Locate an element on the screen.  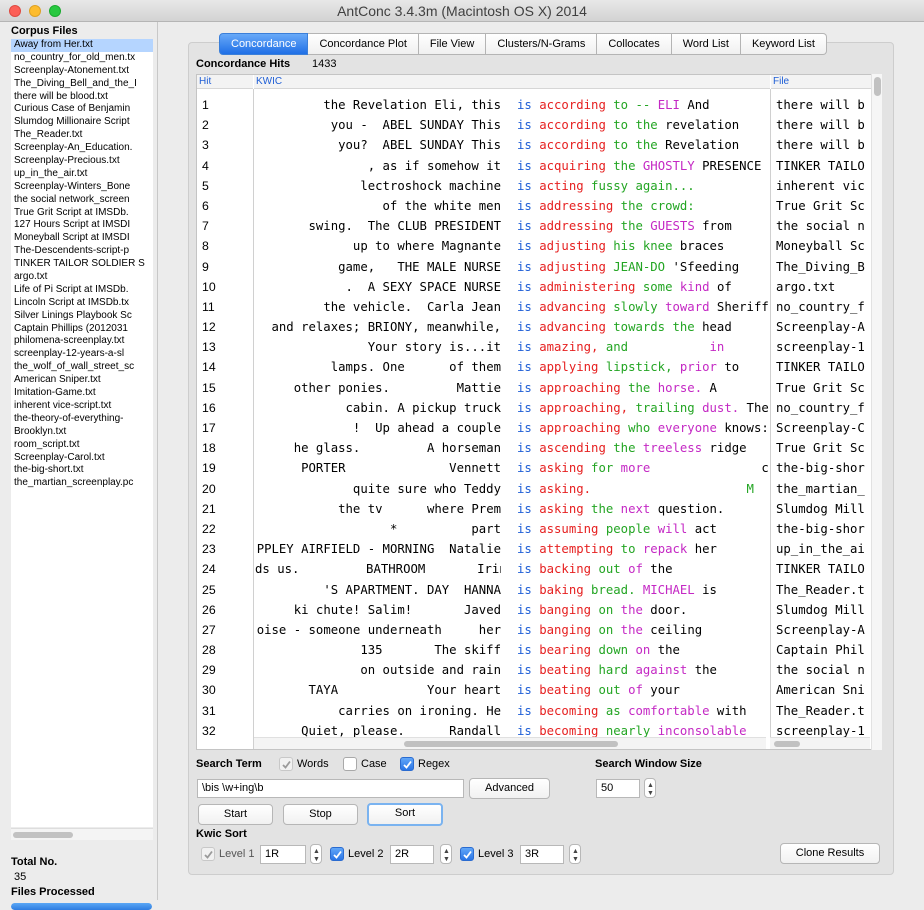
corpus-file-item: up_in_the_air.txt is located at coordinates (82, 174).